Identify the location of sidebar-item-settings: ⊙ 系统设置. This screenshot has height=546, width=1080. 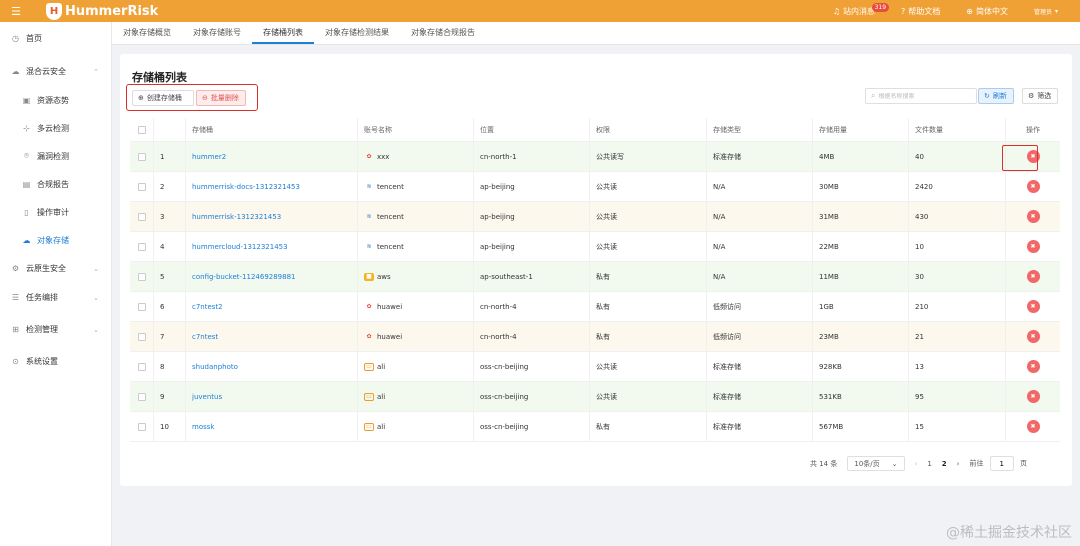
(55, 361).